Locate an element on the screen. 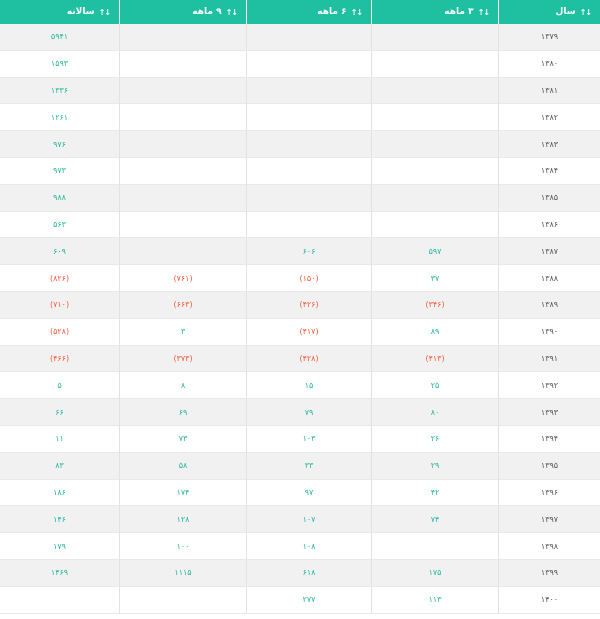 This screenshot has width=600, height=619. table-row: ۱۳۸۱ ۱۳۳۶ is located at coordinates (300, 91).